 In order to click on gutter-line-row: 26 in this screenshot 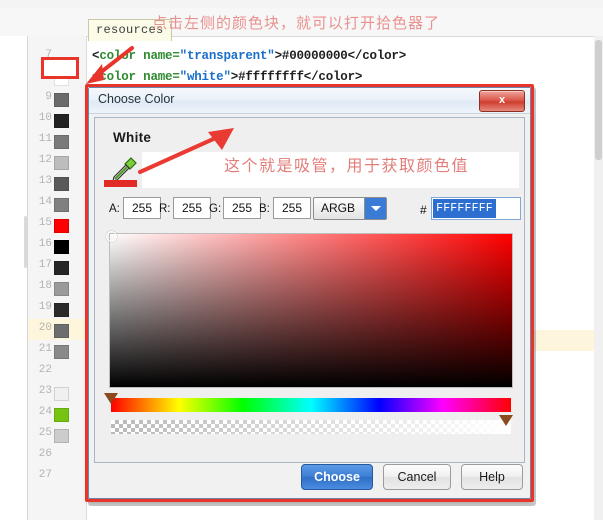, I will do `click(57, 455)`.